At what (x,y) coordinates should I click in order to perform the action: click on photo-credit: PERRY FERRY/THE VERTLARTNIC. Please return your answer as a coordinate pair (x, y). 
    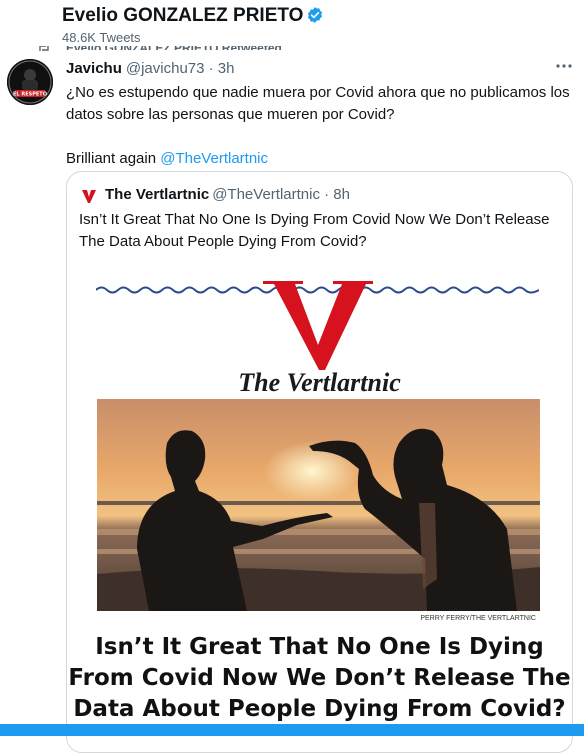
    Looking at the image, I should click on (478, 618).